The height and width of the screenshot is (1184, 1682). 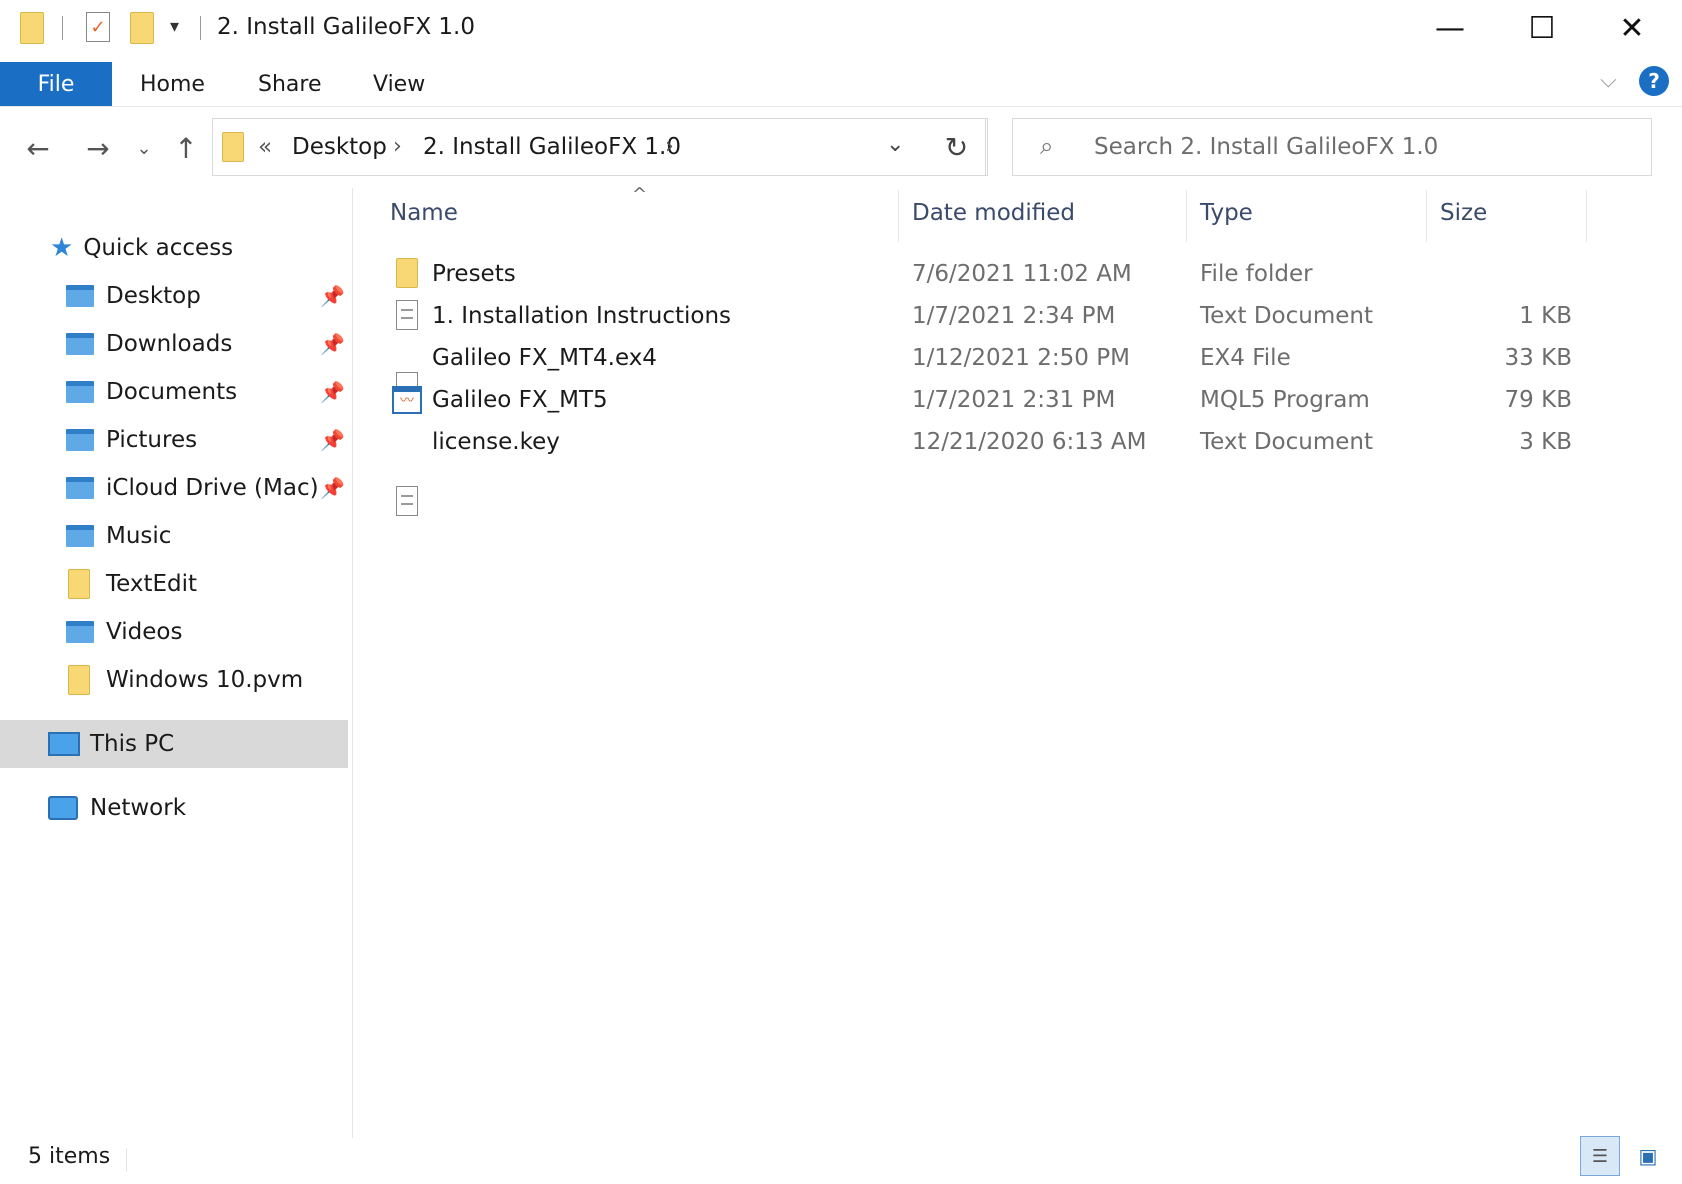 What do you see at coordinates (424, 213) in the screenshot?
I see `column-header-name: Name` at bounding box center [424, 213].